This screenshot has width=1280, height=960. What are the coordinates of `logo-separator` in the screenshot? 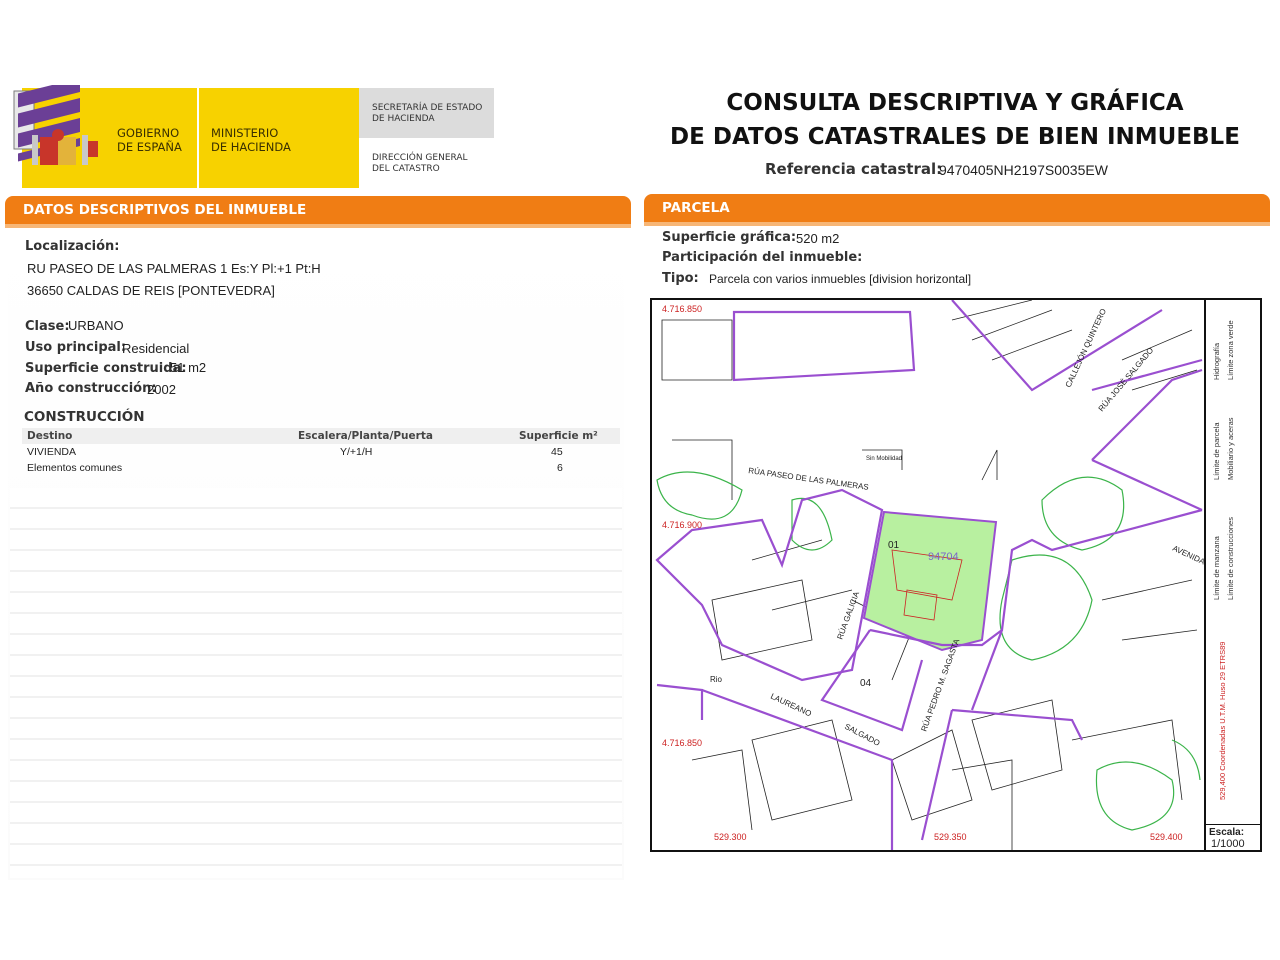 It's located at (198, 138).